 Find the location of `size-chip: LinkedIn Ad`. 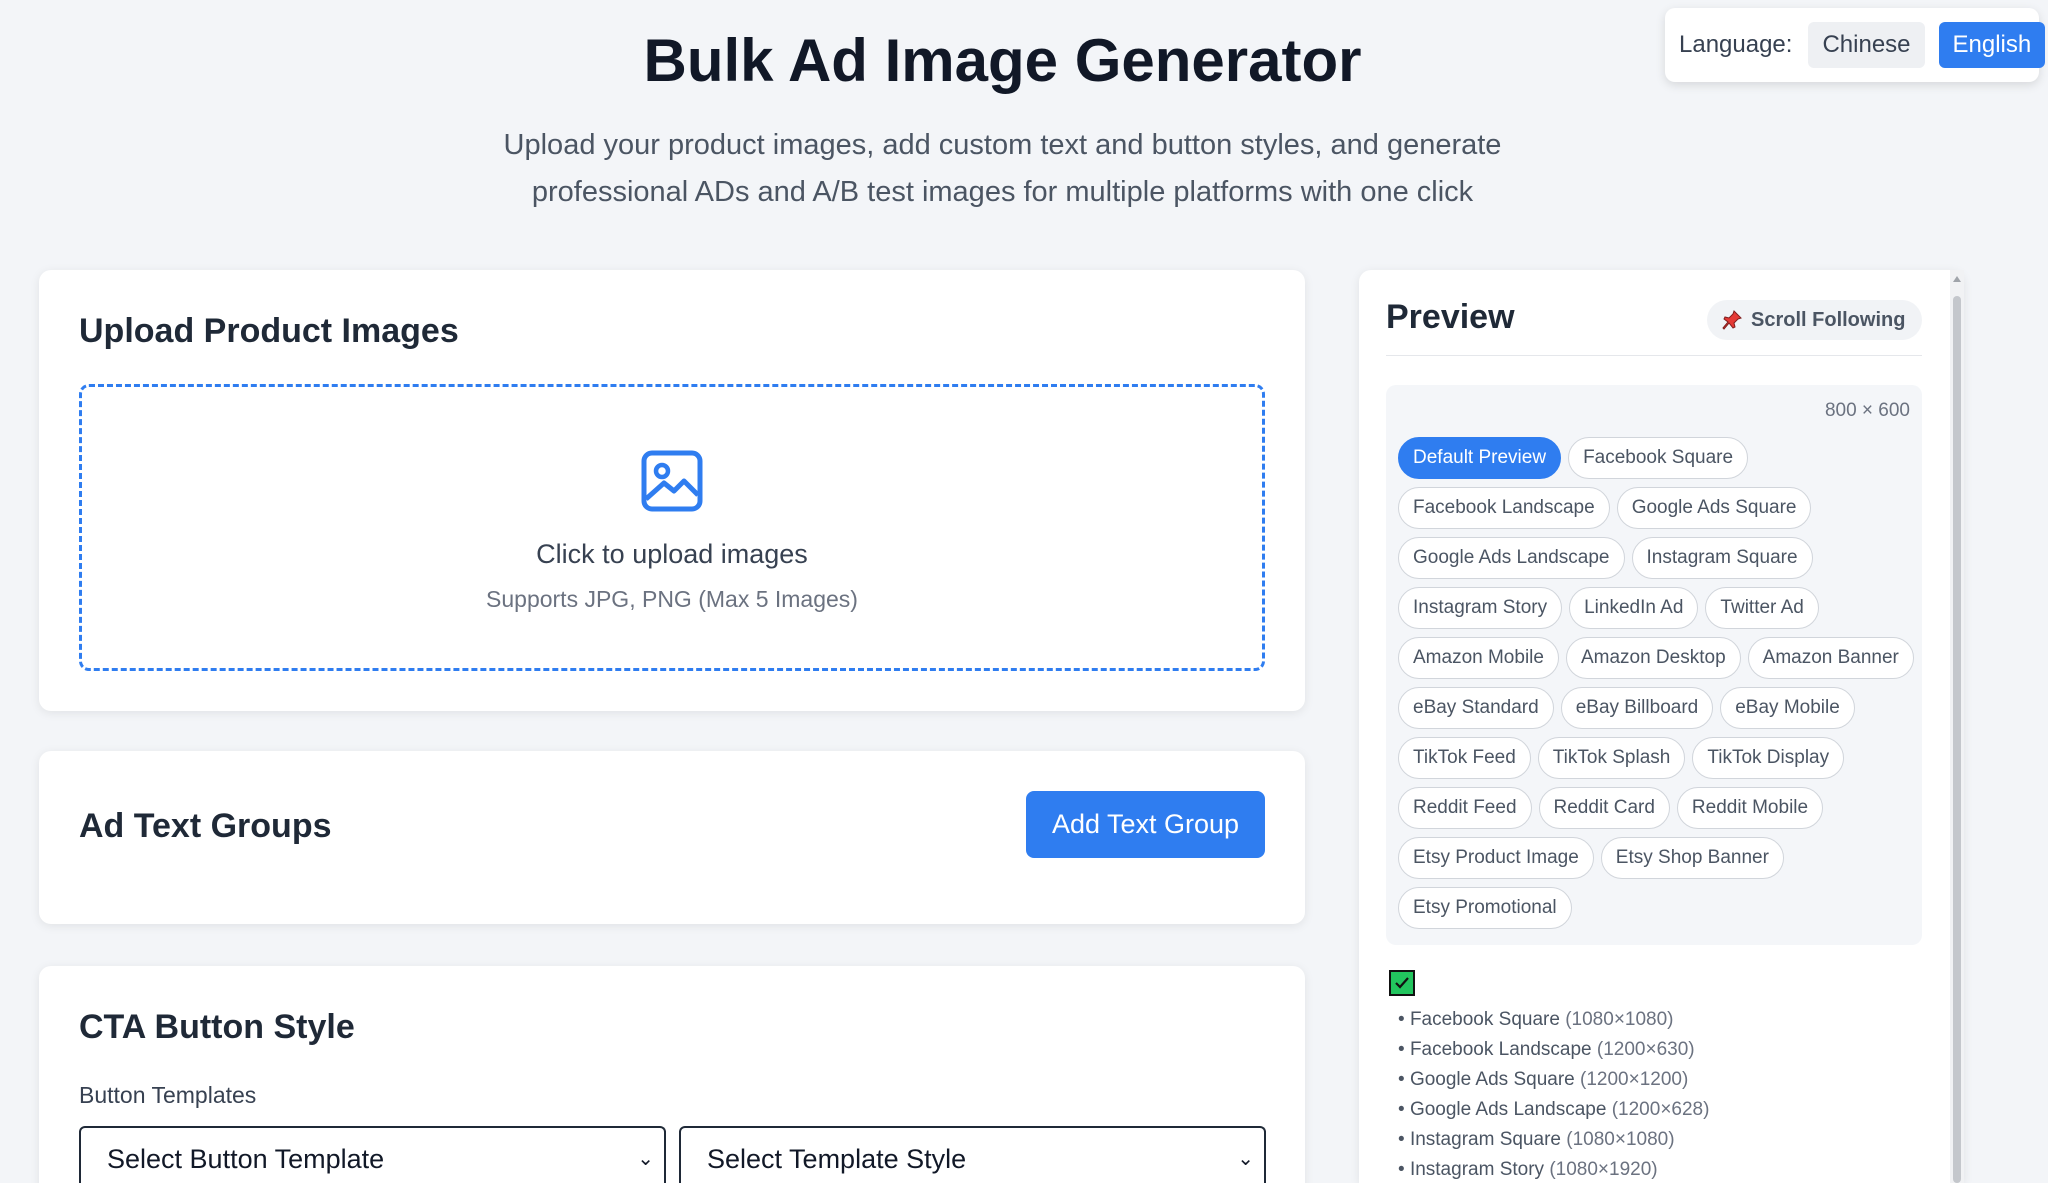

size-chip: LinkedIn Ad is located at coordinates (1634, 608).